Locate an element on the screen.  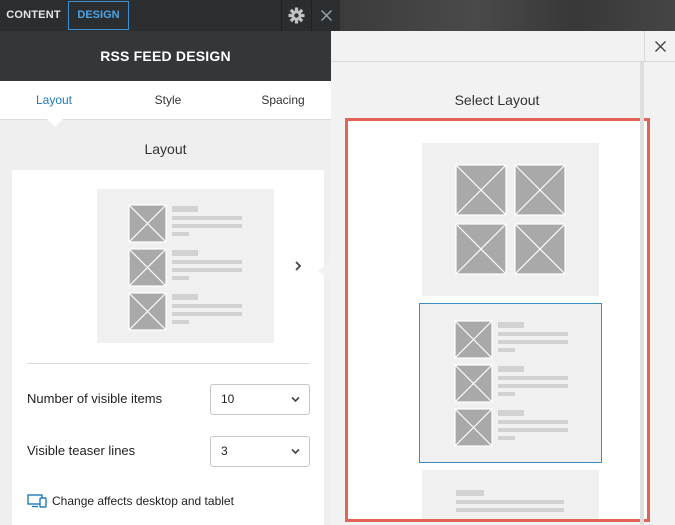
gear-icon is located at coordinates (296, 15).